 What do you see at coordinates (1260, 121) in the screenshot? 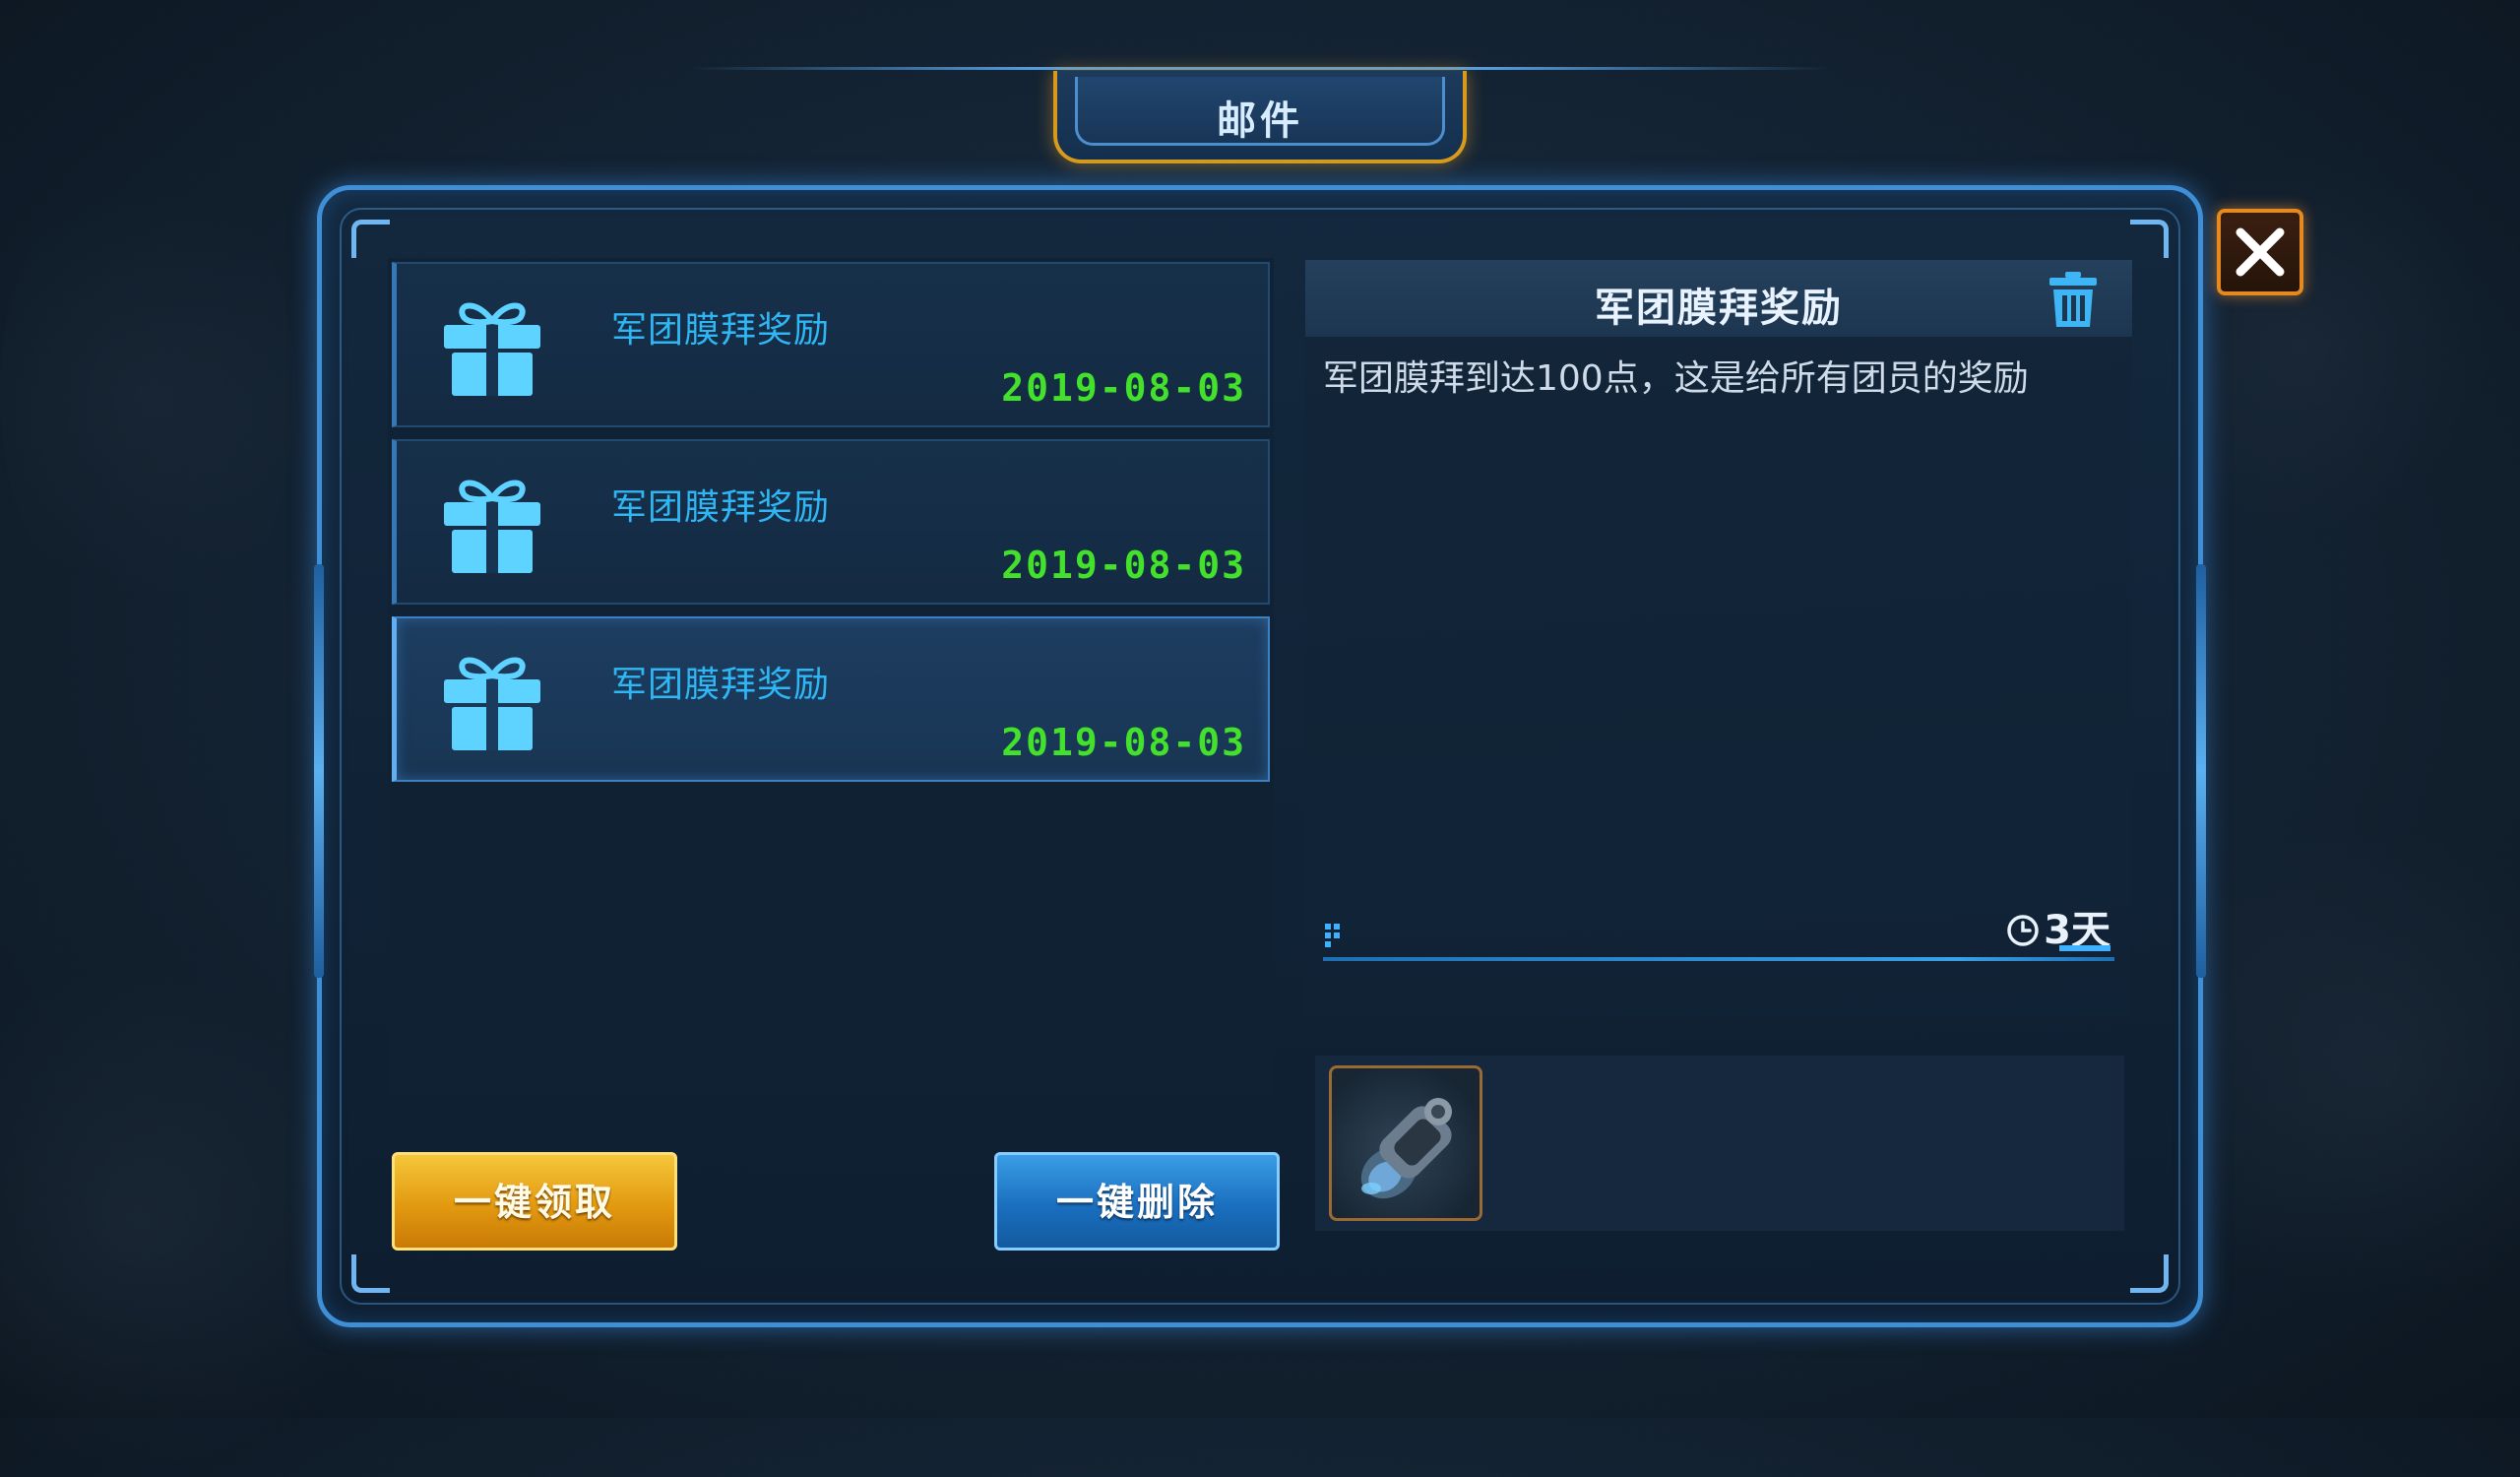
I see `window-title: 邮件` at bounding box center [1260, 121].